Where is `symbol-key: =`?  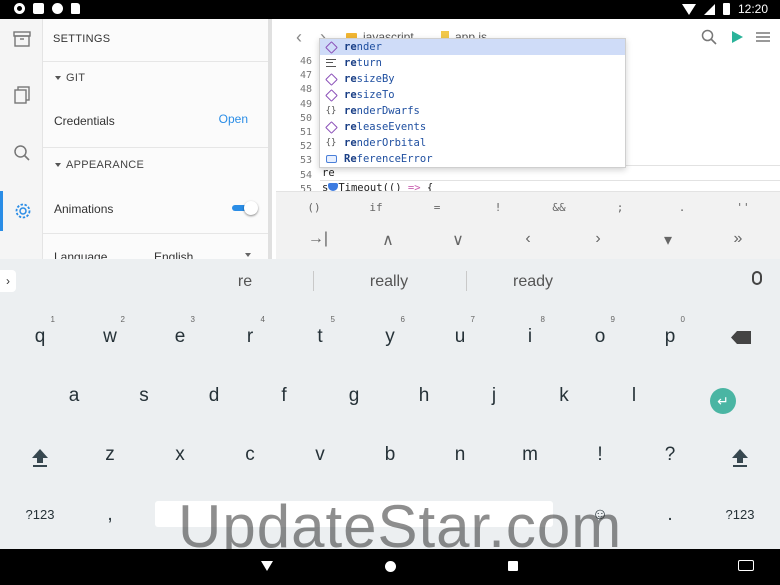
symbol-key: = is located at coordinates (437, 207).